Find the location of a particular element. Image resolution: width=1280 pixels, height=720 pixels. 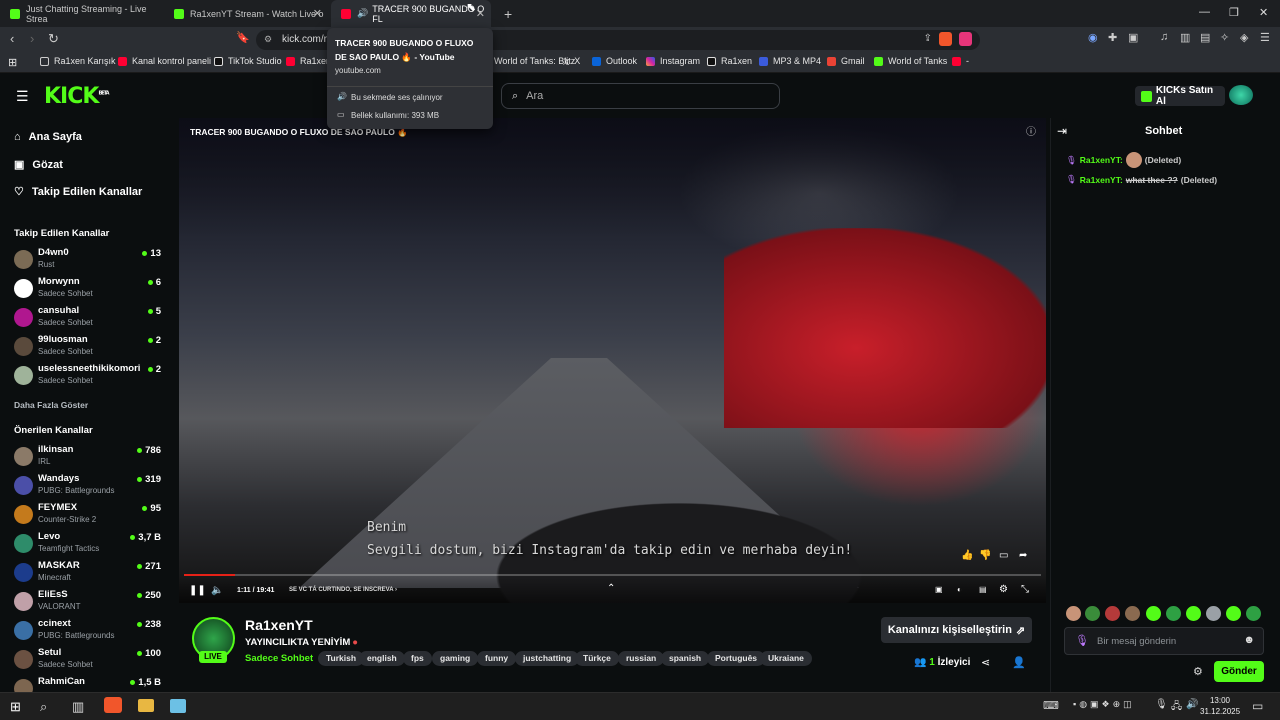

forward-icon: › is located at coordinates (32, 38).